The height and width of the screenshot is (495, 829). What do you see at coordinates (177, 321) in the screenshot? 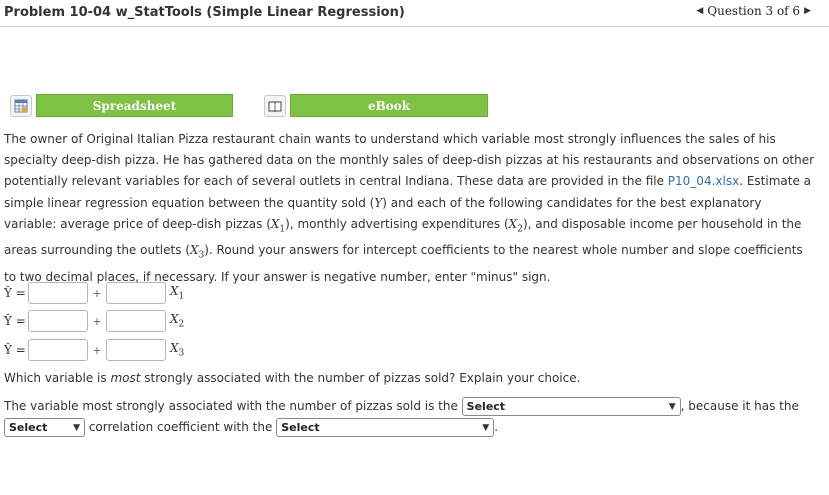
I see `x-variable-label: X2` at bounding box center [177, 321].